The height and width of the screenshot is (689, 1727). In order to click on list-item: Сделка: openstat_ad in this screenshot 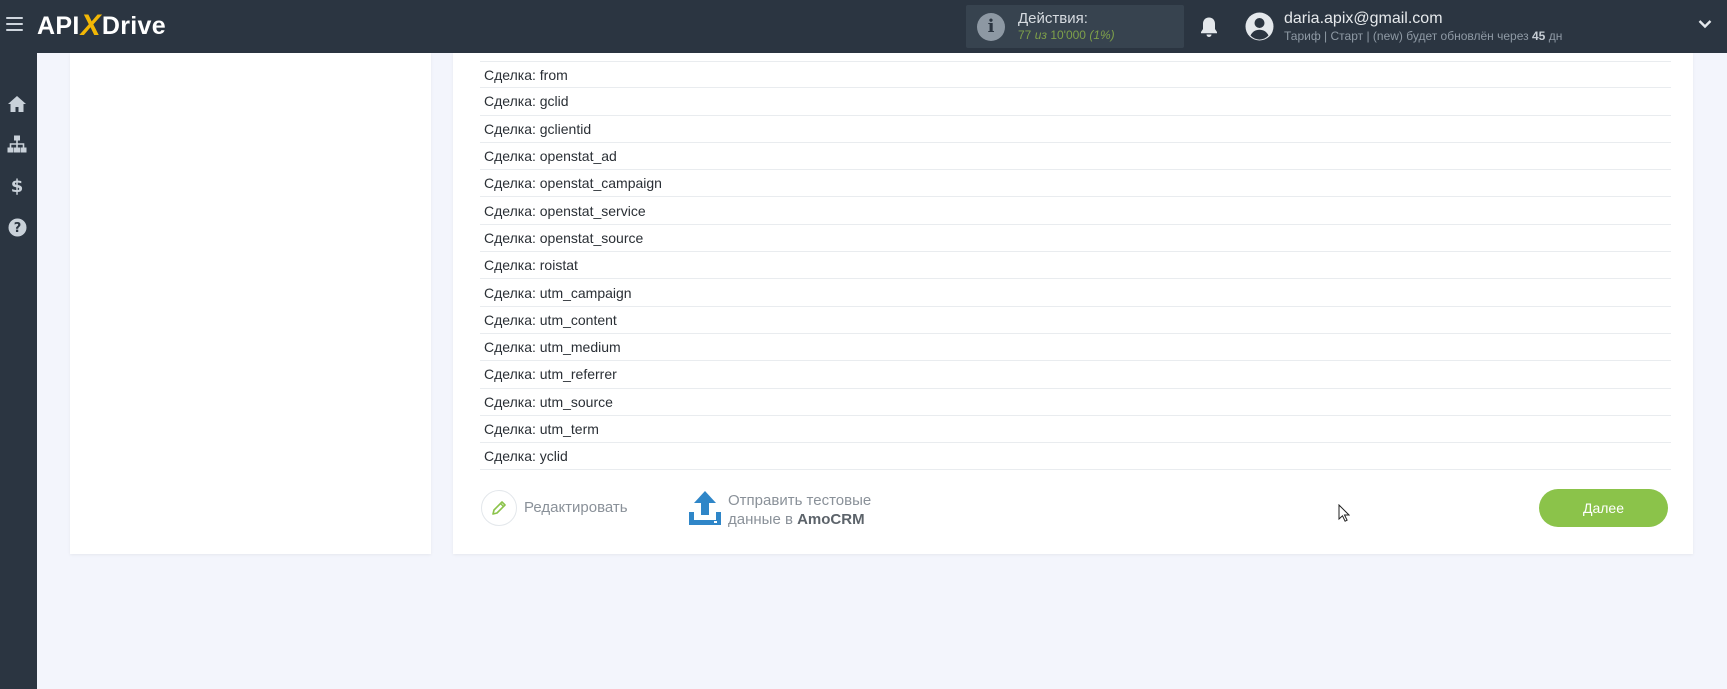, I will do `click(1075, 157)`.